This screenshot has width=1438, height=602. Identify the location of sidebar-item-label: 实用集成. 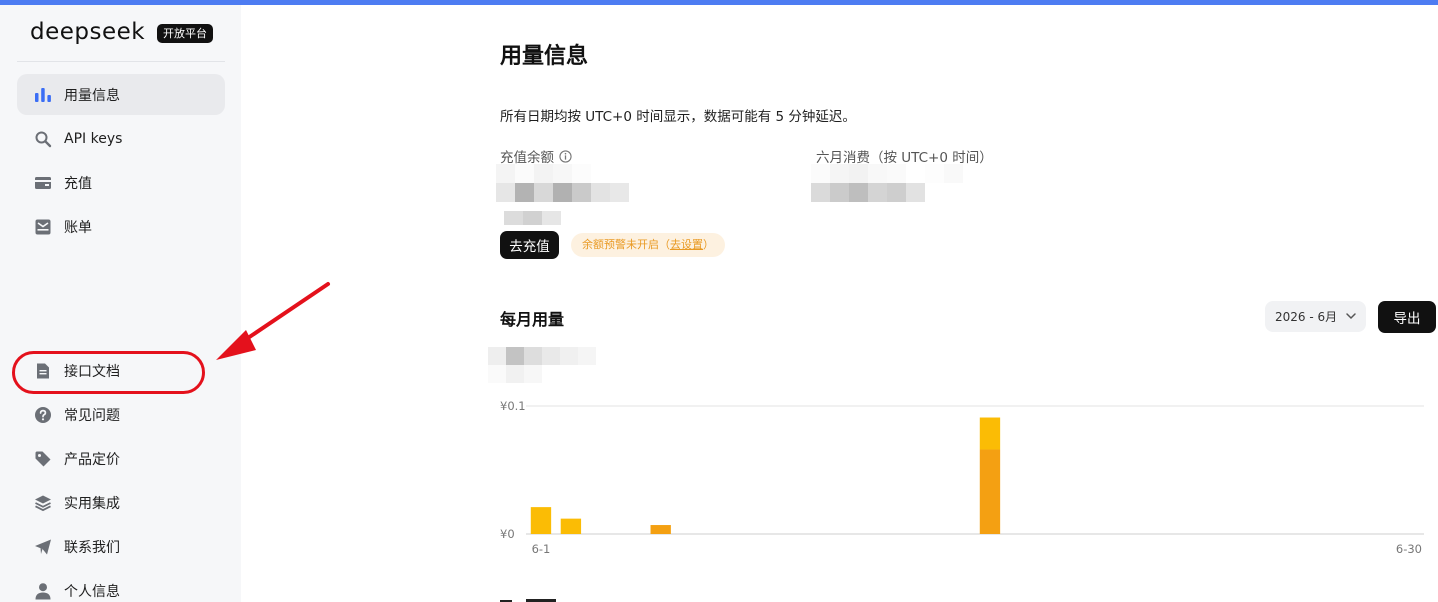
(92, 503).